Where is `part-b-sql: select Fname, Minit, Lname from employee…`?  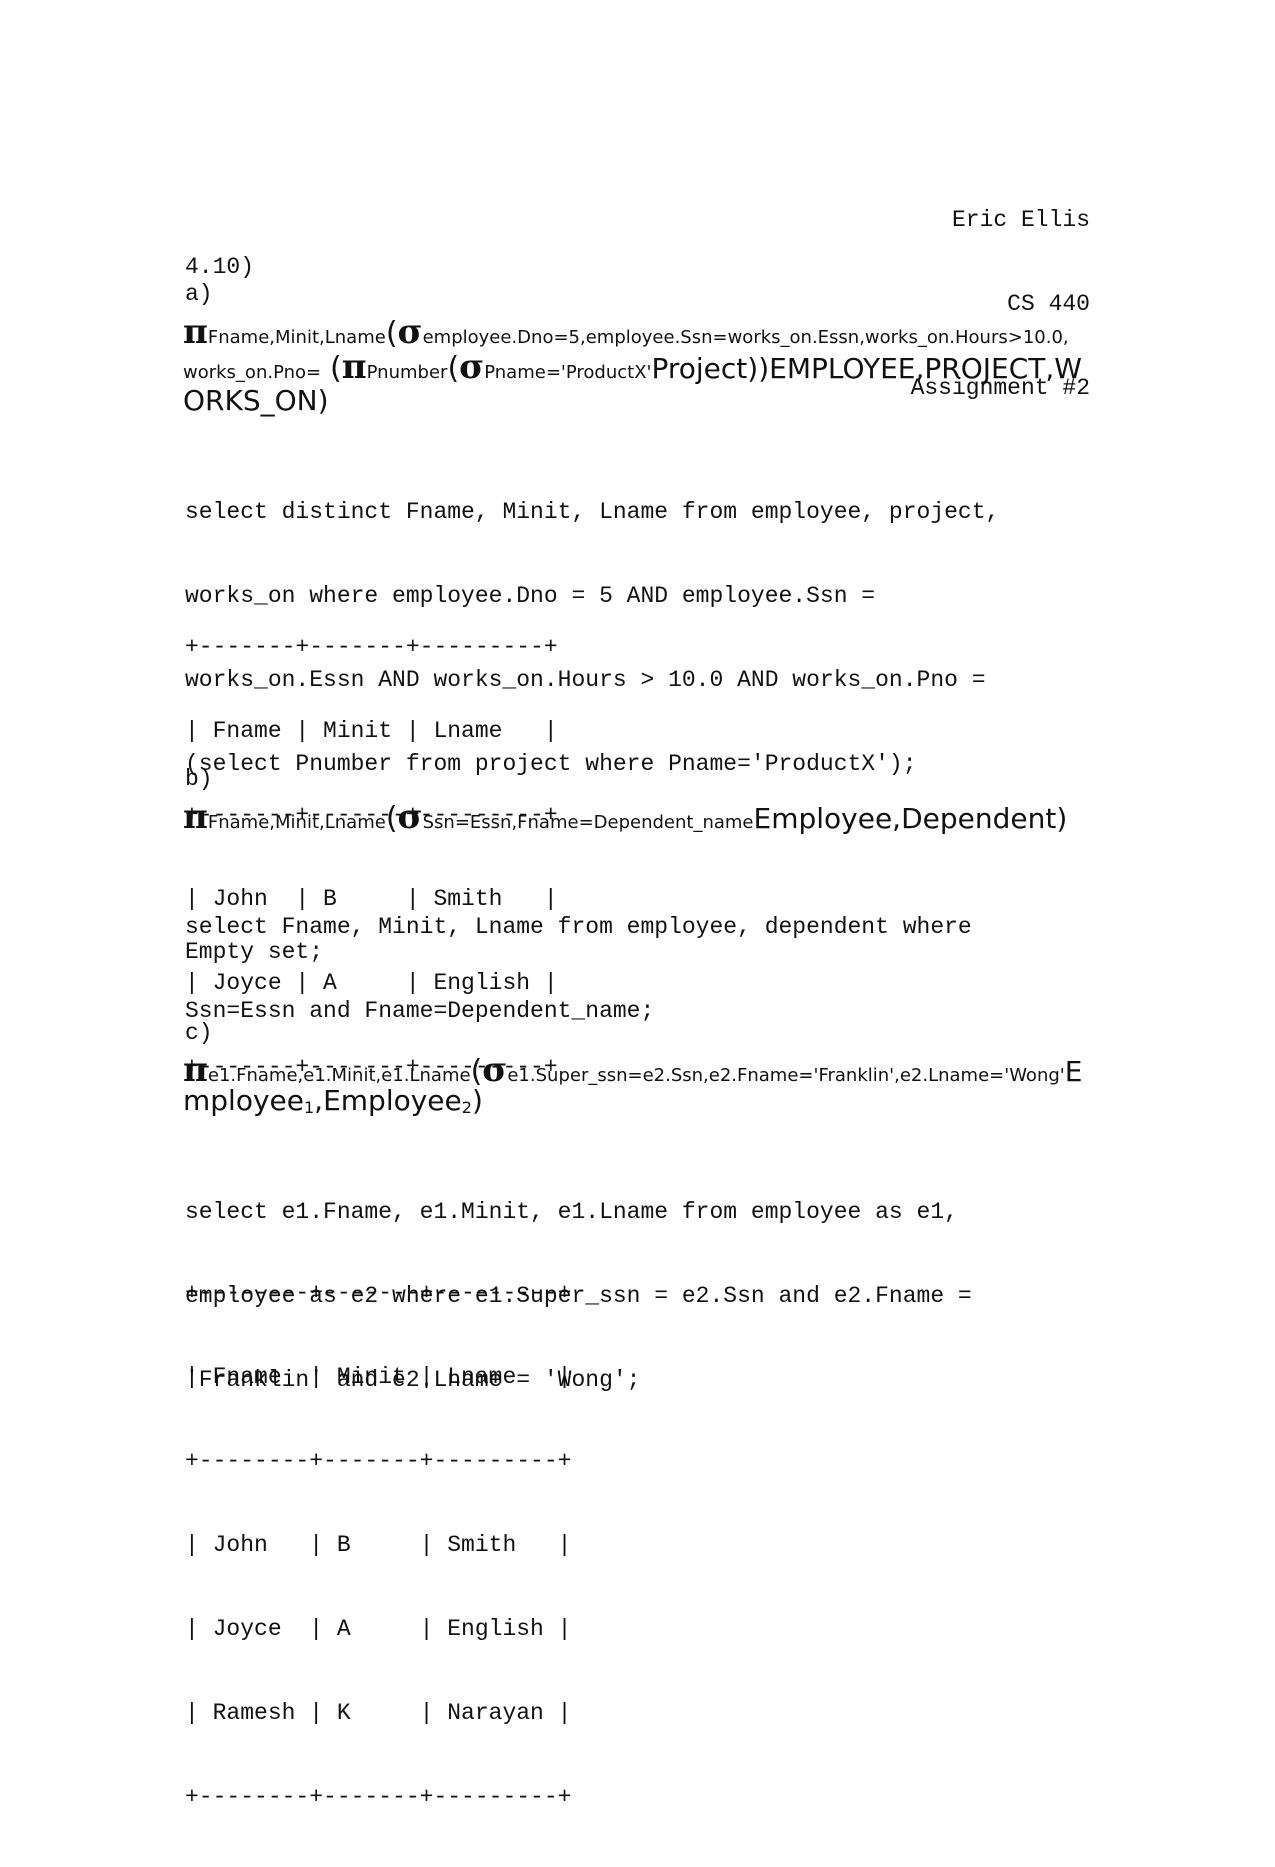 part-b-sql: select Fname, Minit, Lname from employee… is located at coordinates (578, 969).